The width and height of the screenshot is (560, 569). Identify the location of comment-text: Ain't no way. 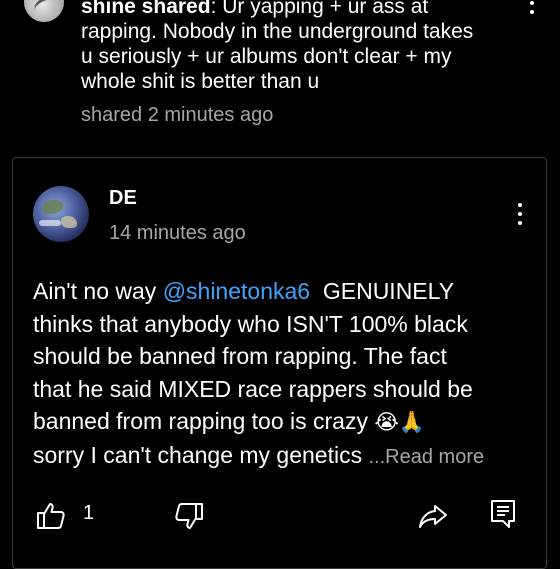
(98, 291).